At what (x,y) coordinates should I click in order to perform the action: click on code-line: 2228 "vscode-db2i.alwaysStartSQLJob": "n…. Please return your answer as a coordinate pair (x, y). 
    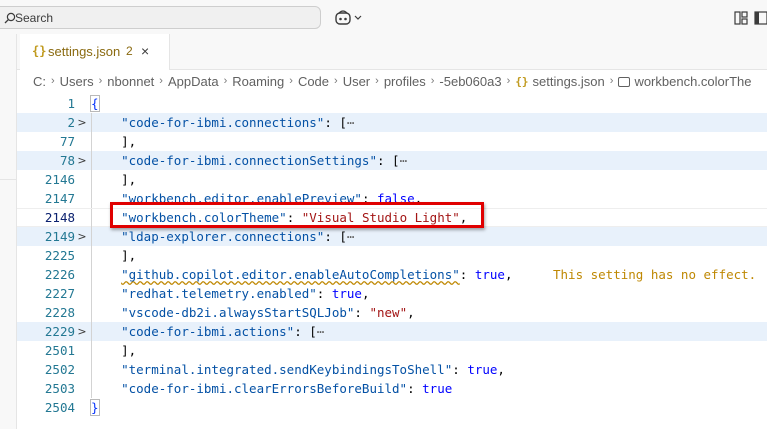
    Looking at the image, I should click on (392, 312).